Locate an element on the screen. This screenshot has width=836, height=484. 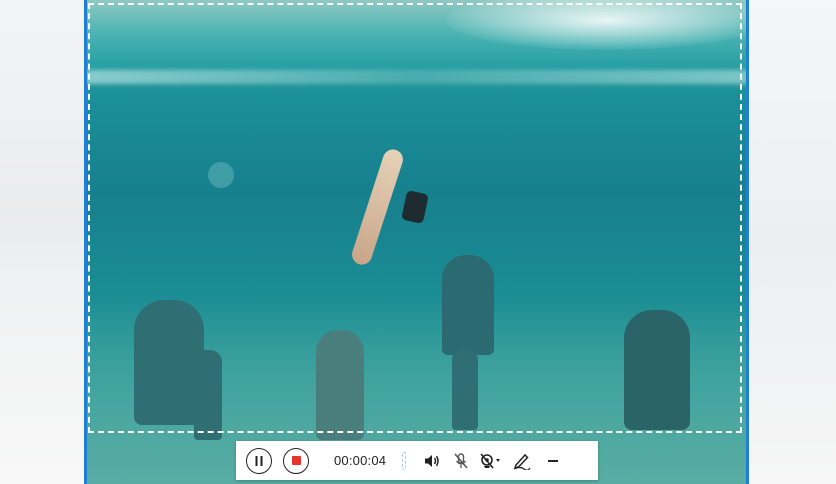
stop-button is located at coordinates (296, 460).